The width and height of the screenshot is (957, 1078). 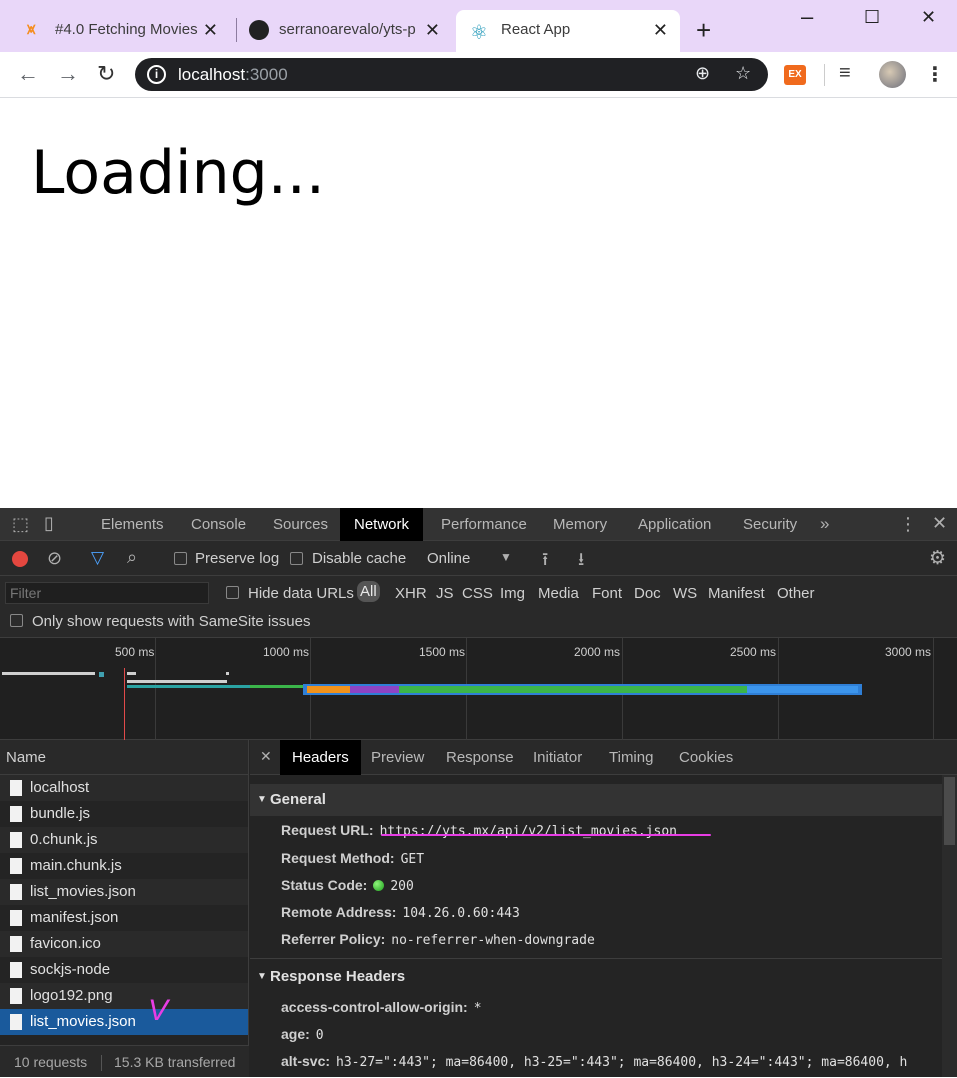 What do you see at coordinates (949, 811) in the screenshot?
I see `scrollbar-thumb` at bounding box center [949, 811].